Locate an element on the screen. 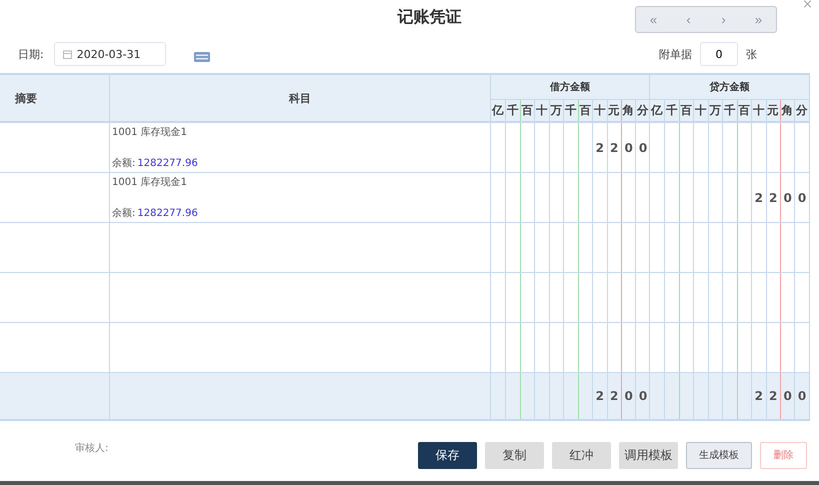 This screenshot has height=485, width=819. column-header: 贷方金额 is located at coordinates (729, 87).